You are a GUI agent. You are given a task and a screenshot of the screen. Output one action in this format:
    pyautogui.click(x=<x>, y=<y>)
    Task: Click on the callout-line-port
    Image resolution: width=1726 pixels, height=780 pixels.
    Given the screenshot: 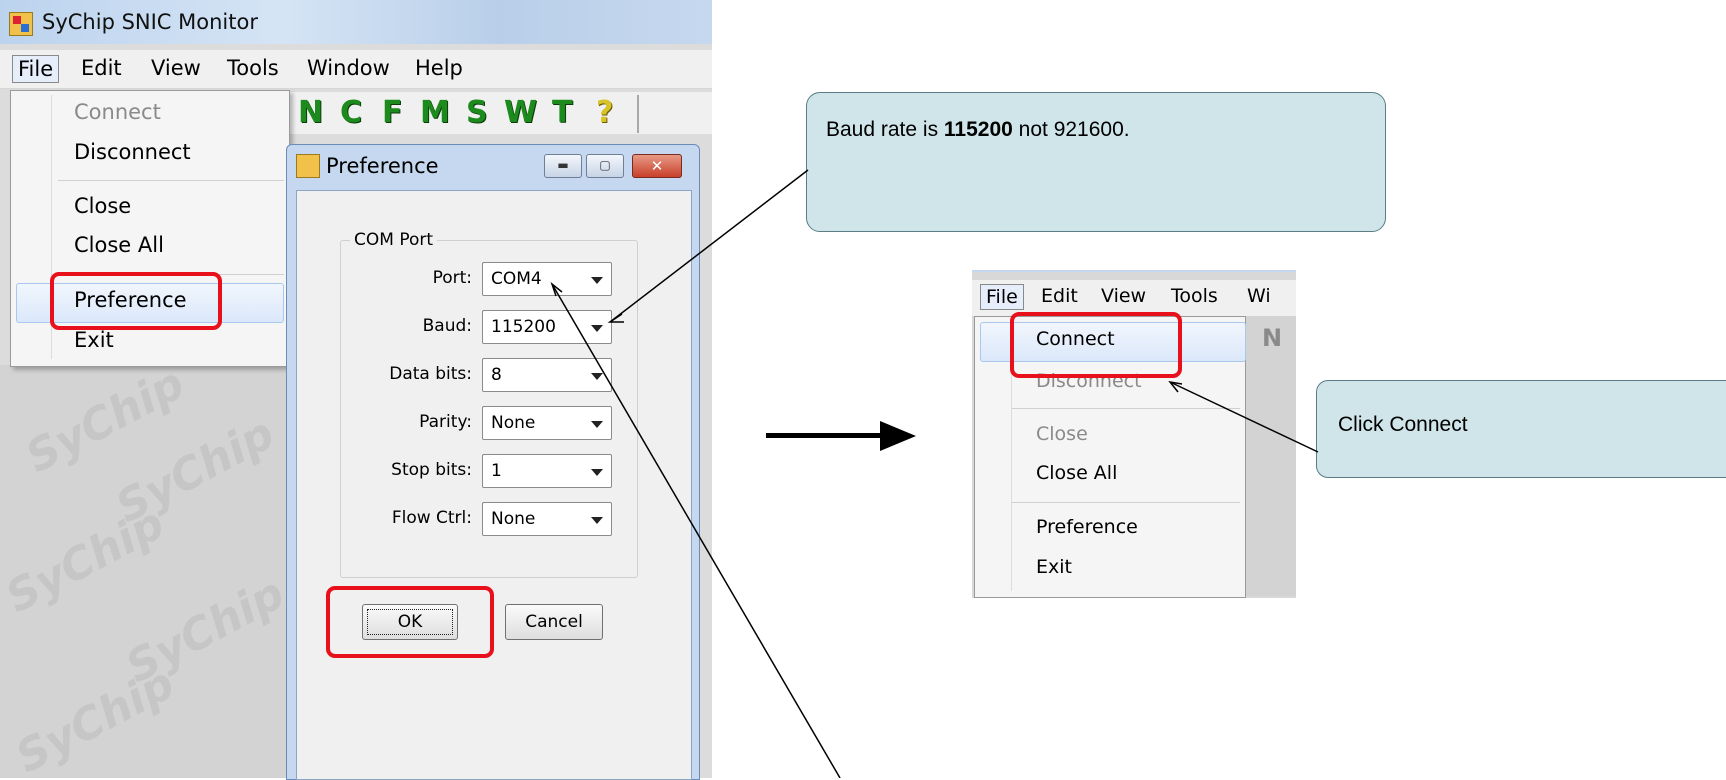 What is the action you would take?
    pyautogui.click(x=696, y=530)
    